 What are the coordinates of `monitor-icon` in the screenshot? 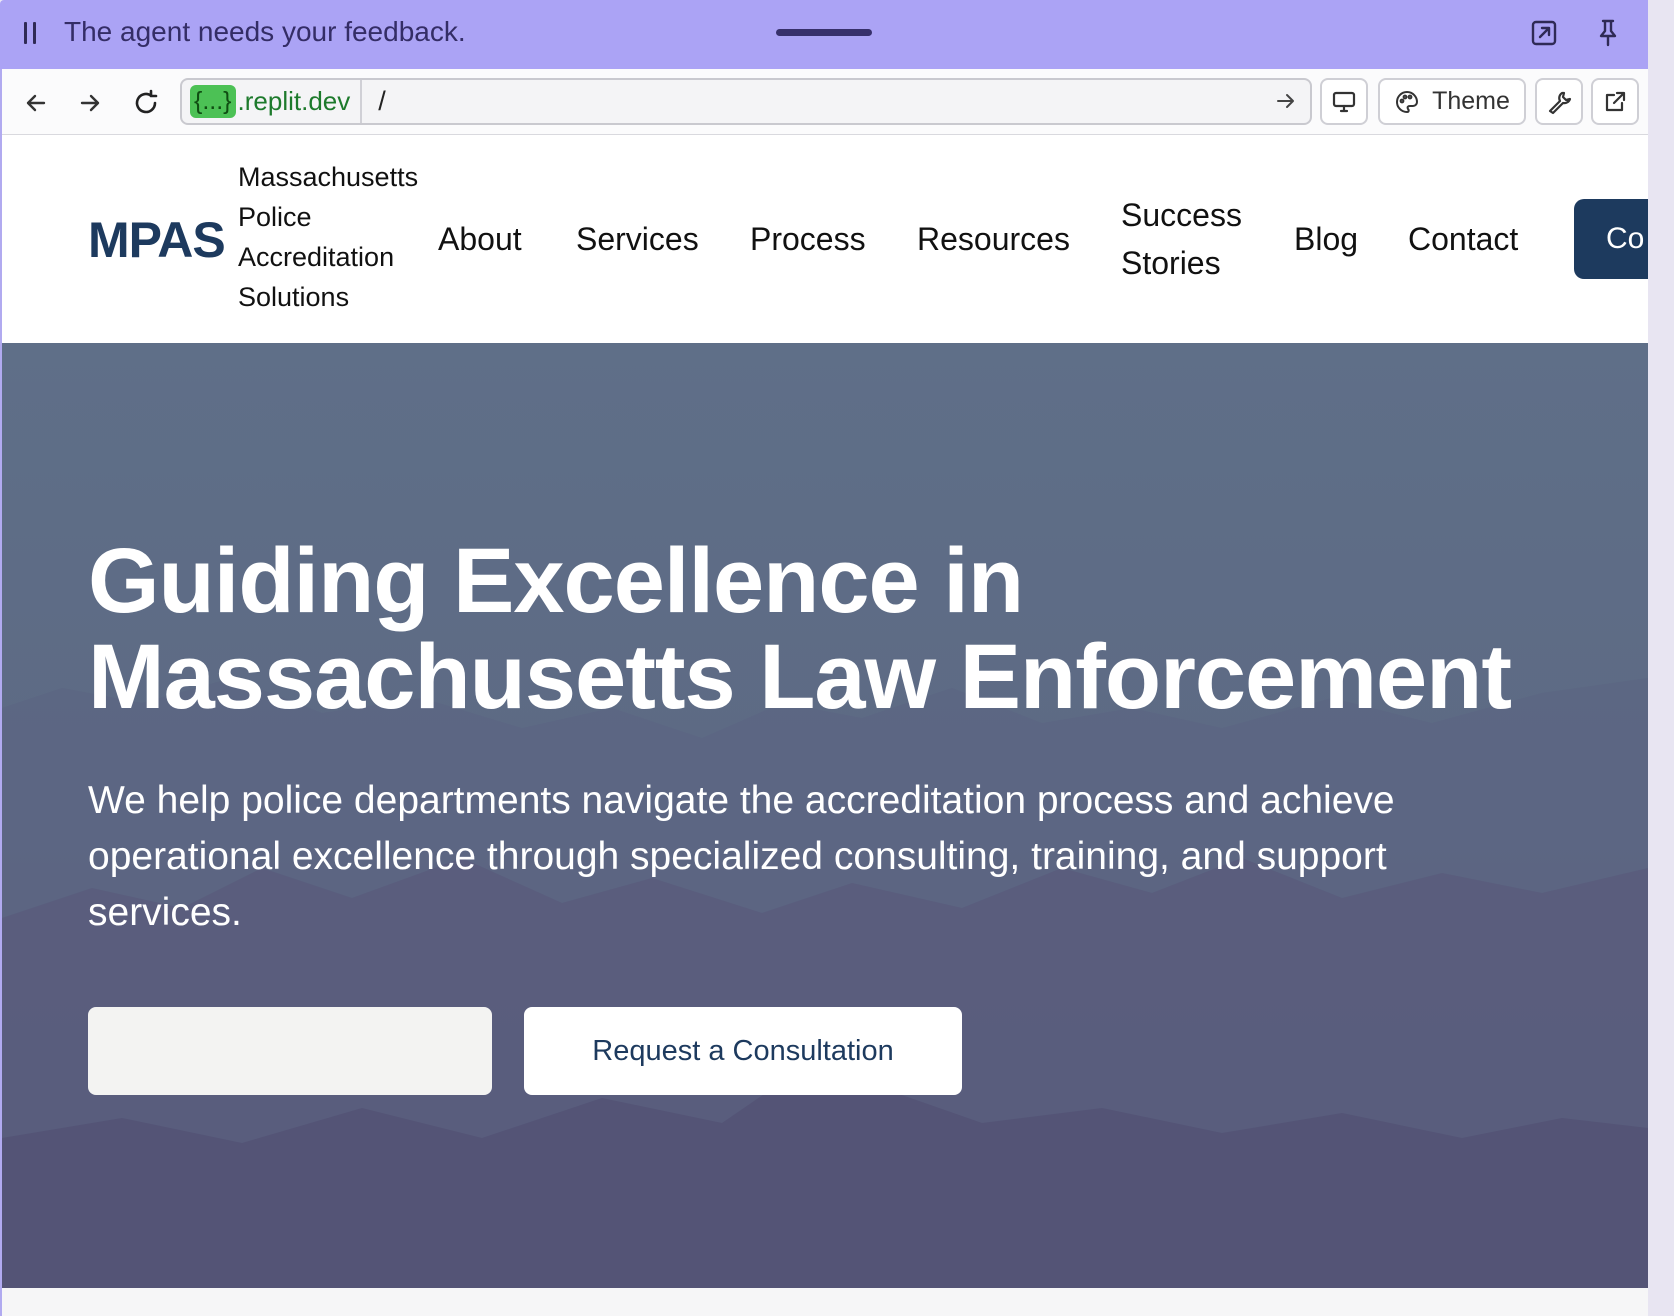 It's located at (1344, 101).